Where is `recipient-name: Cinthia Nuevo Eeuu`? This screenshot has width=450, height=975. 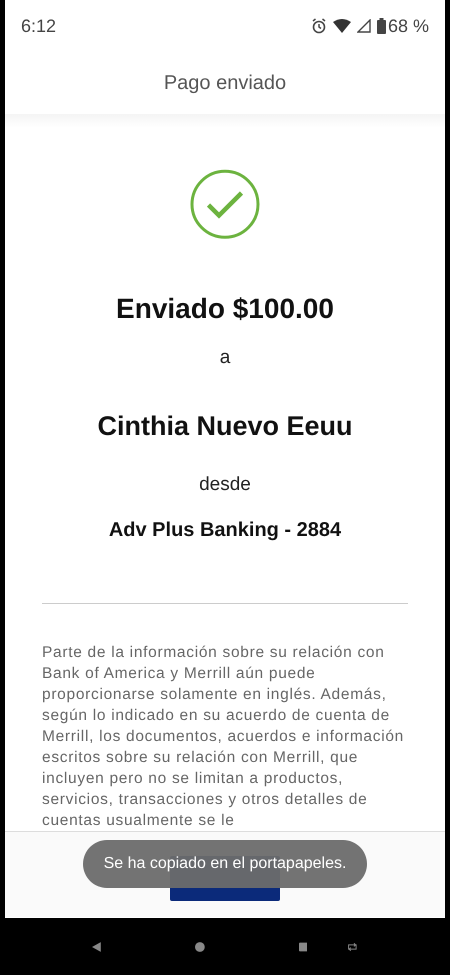 recipient-name: Cinthia Nuevo Eeuu is located at coordinates (225, 426).